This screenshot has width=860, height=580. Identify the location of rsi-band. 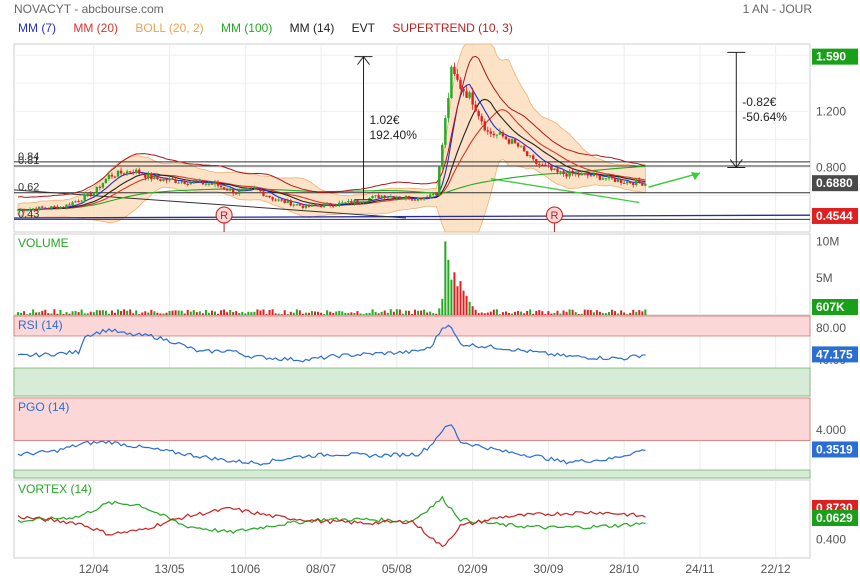
(412, 382).